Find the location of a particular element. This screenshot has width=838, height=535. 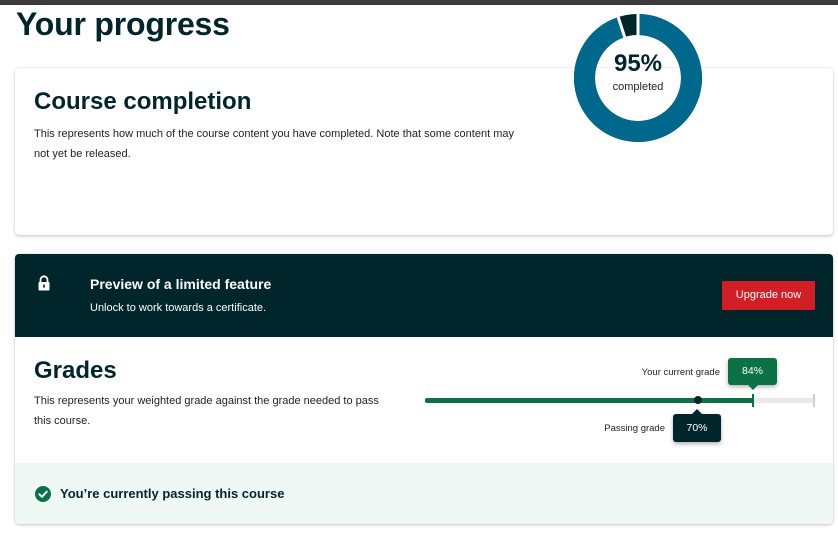

banner-subtitle: Unlock to work towards a certificate. is located at coordinates (178, 308).